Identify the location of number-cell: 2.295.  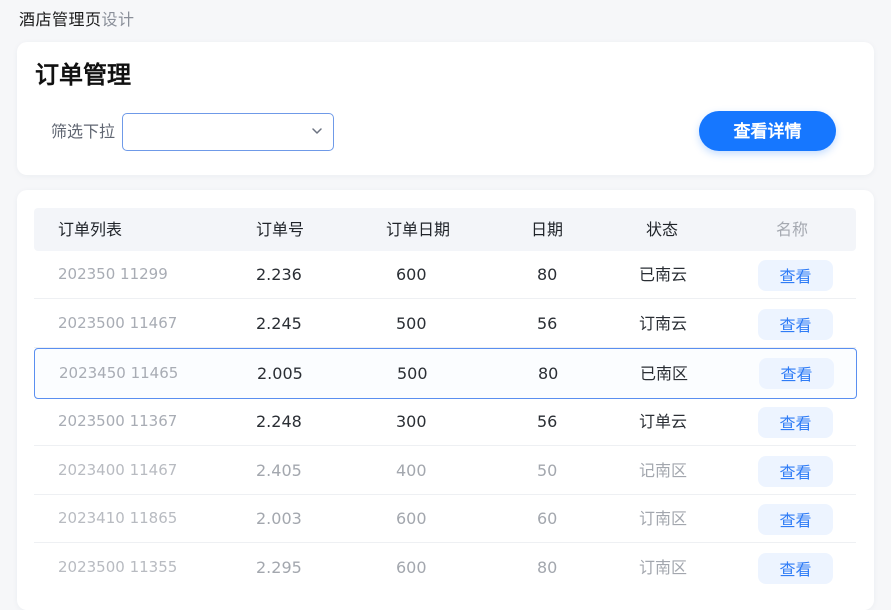
(279, 567).